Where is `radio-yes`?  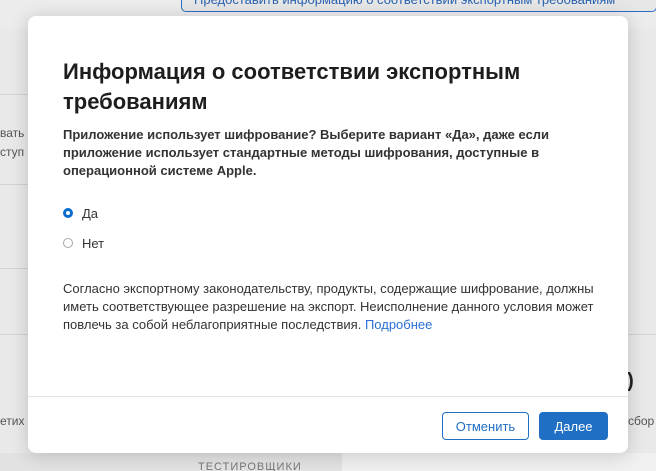 radio-yes is located at coordinates (68, 213).